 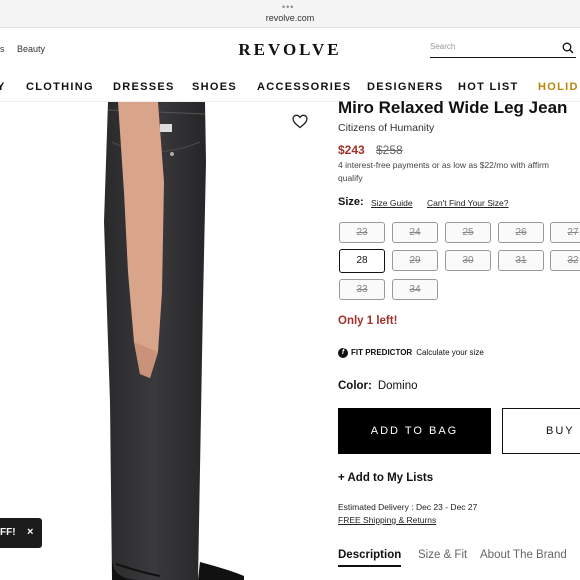 I want to click on nav-item-partial: Y, so click(x=3, y=87).